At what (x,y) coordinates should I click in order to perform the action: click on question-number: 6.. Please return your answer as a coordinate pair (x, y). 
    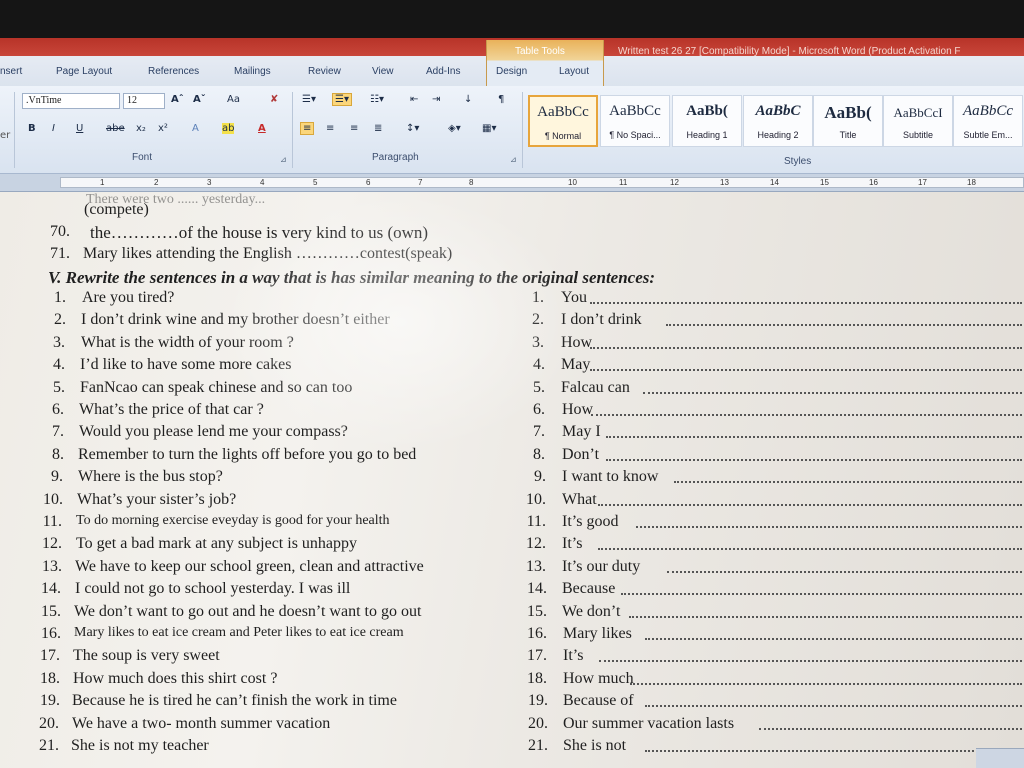
    Looking at the image, I should click on (58, 409).